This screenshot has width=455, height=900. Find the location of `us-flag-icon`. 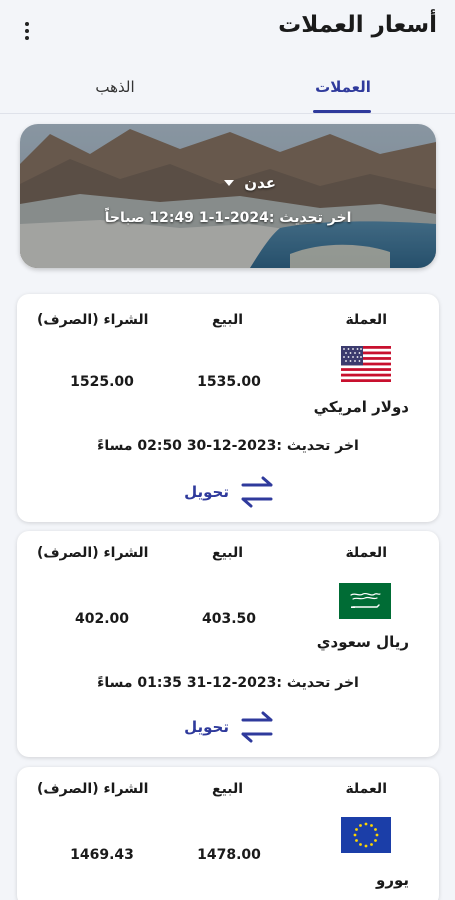

us-flag-icon is located at coordinates (366, 364).